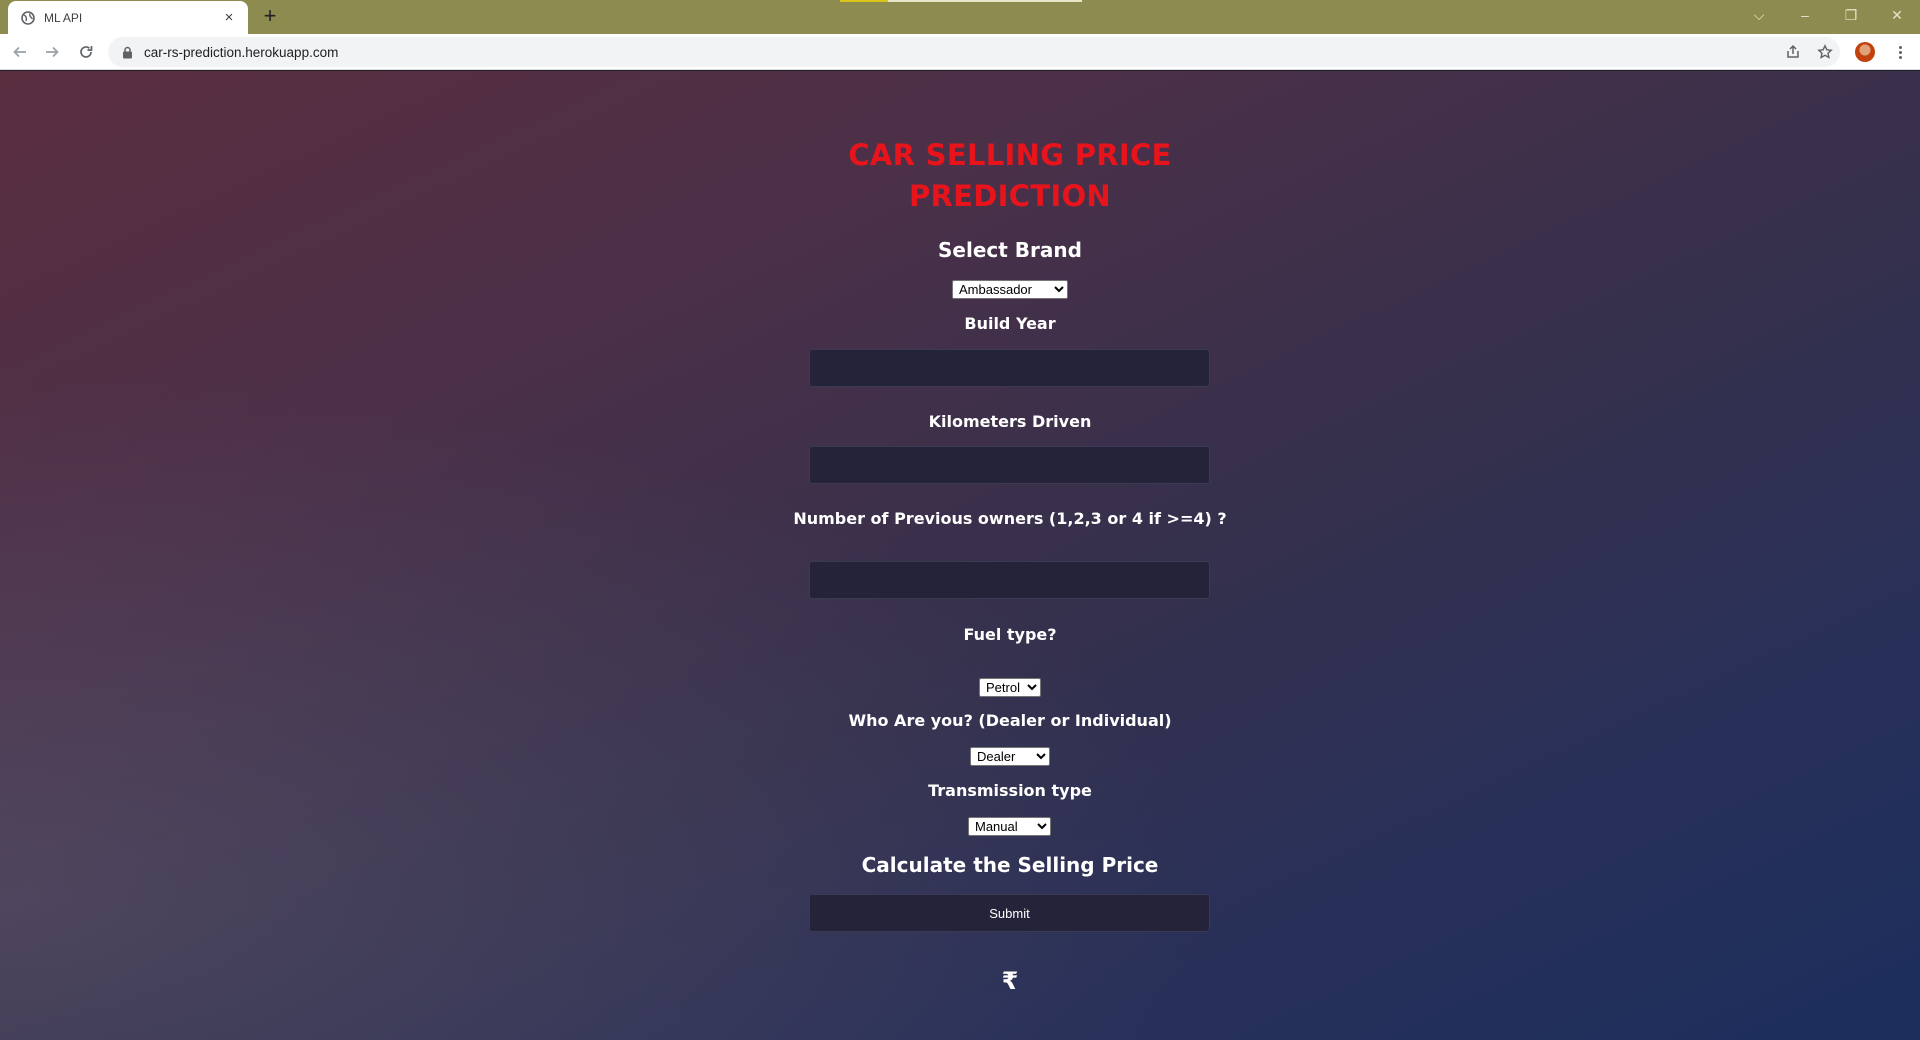 The width and height of the screenshot is (1920, 1040). Describe the element at coordinates (270, 16) in the screenshot. I see `new-tab-button: +` at that location.